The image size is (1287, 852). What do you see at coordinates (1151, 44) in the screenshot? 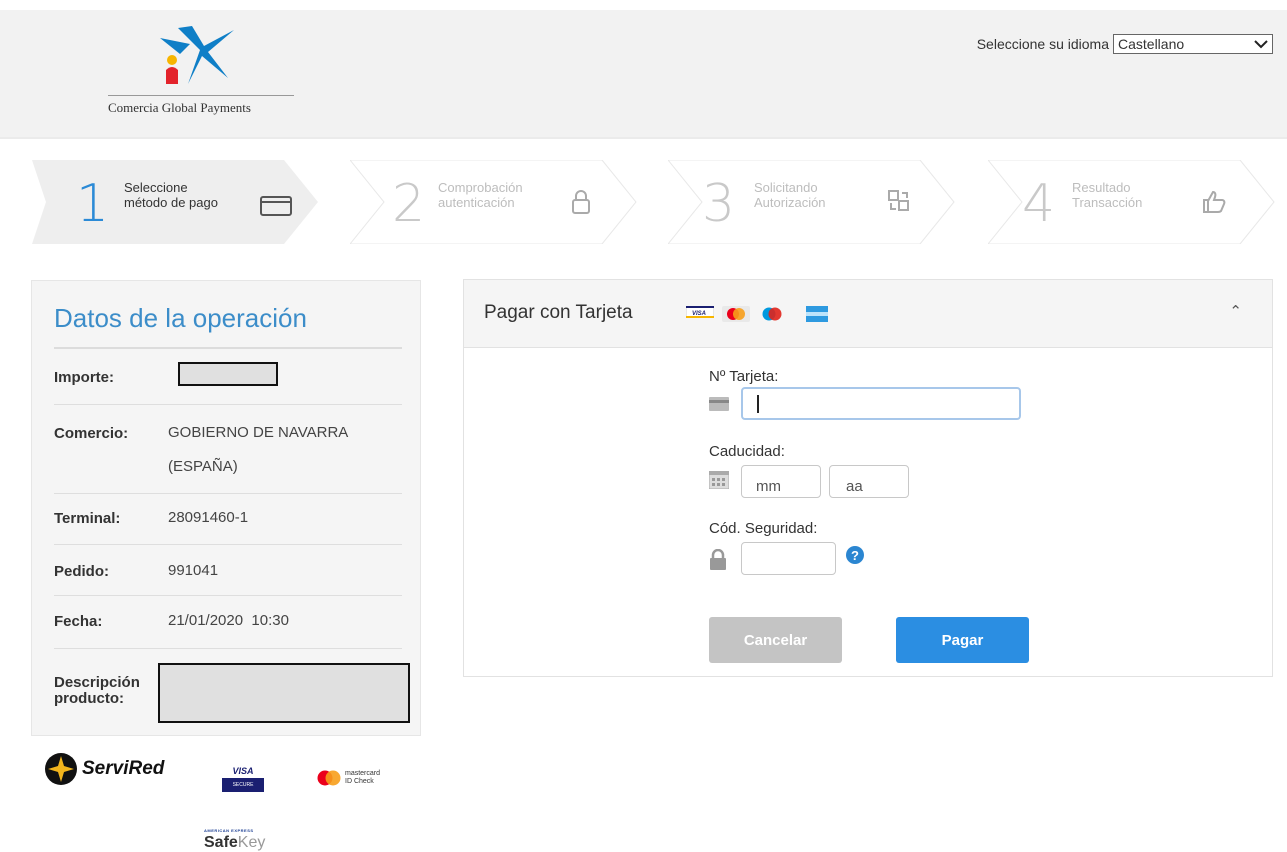
I see `language-selected: Castellano` at bounding box center [1151, 44].